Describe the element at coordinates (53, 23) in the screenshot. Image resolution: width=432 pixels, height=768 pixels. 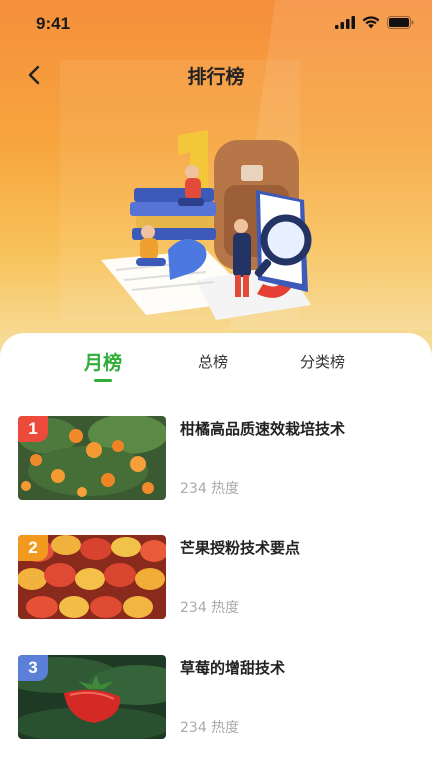
I see `status-time: 9:41` at that location.